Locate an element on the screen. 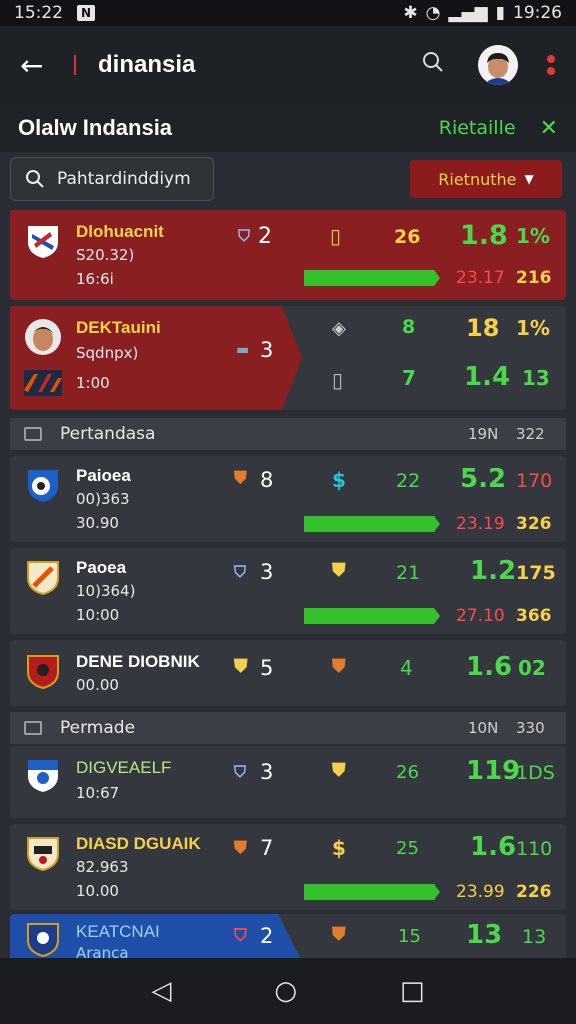 This screenshot has width=576, height=1024. stat-value: 27.10 is located at coordinates (480, 616).